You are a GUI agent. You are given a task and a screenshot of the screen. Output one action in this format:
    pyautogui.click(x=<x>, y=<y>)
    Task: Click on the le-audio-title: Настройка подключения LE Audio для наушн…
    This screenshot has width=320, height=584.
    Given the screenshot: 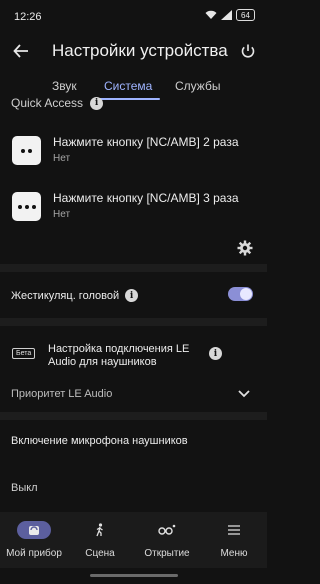 What is the action you would take?
    pyautogui.click(x=119, y=355)
    